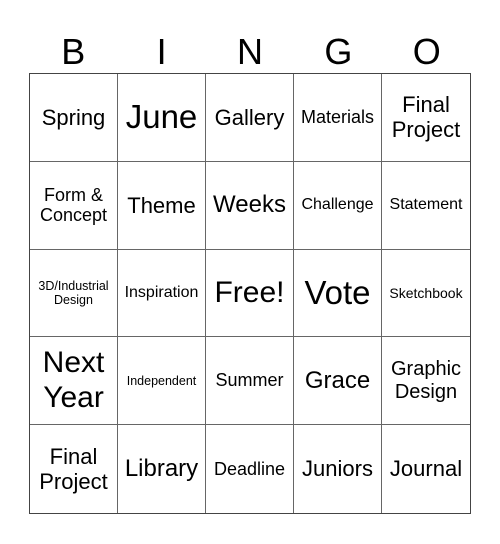 This screenshot has width=500, height=544. I want to click on bingo-cell: Graphic Design, so click(426, 381).